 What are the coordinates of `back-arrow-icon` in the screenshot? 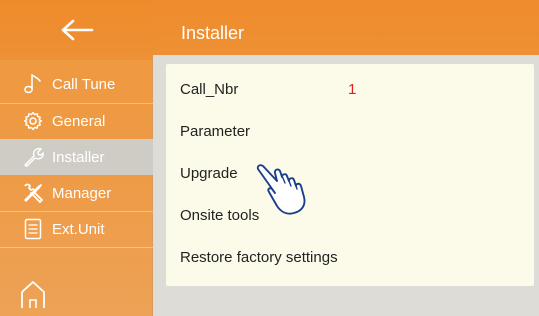 It's located at (77, 30).